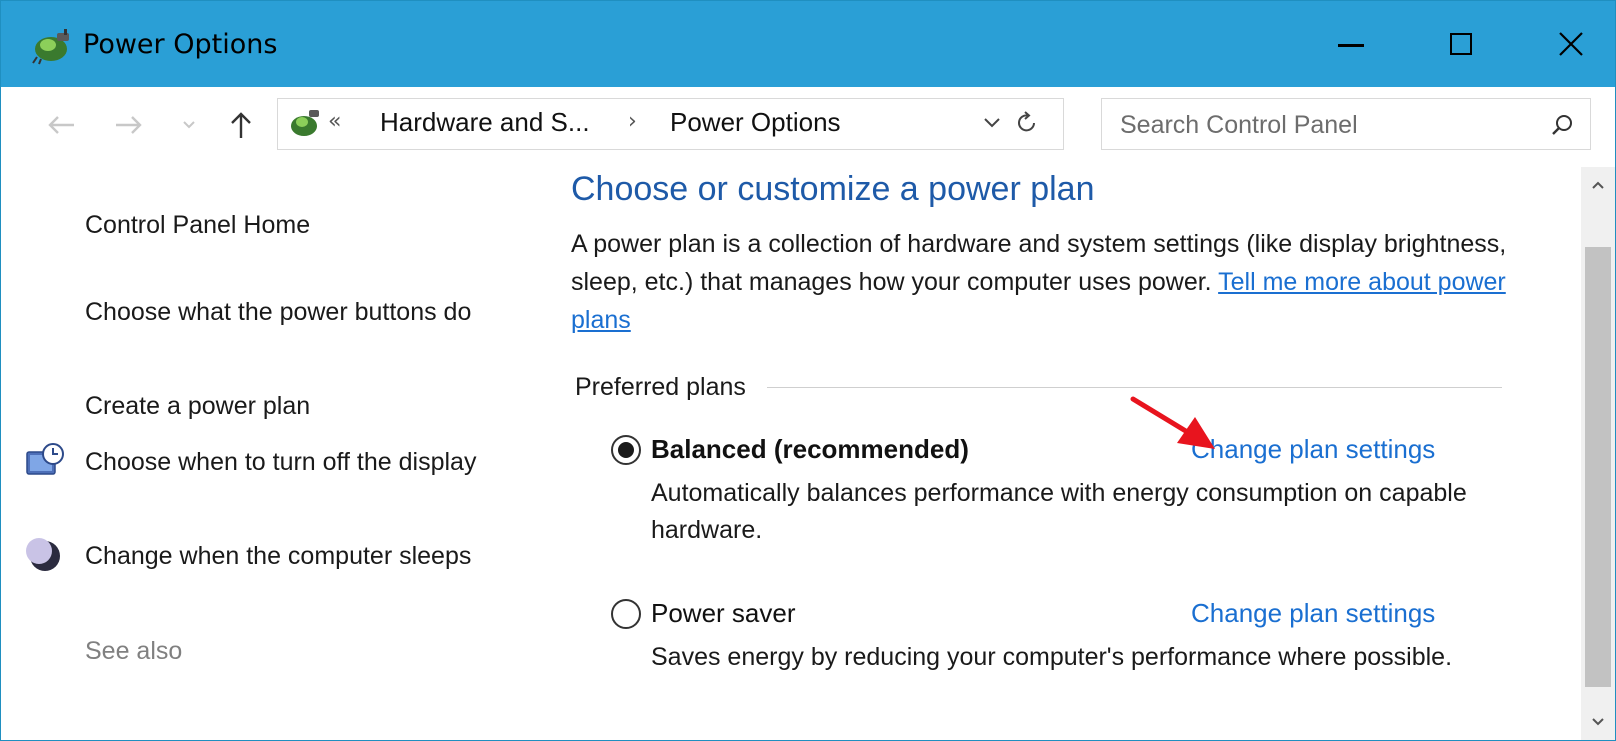 This screenshot has width=1616, height=741. Describe the element at coordinates (1598, 467) in the screenshot. I see `scroll-thumb` at that location.